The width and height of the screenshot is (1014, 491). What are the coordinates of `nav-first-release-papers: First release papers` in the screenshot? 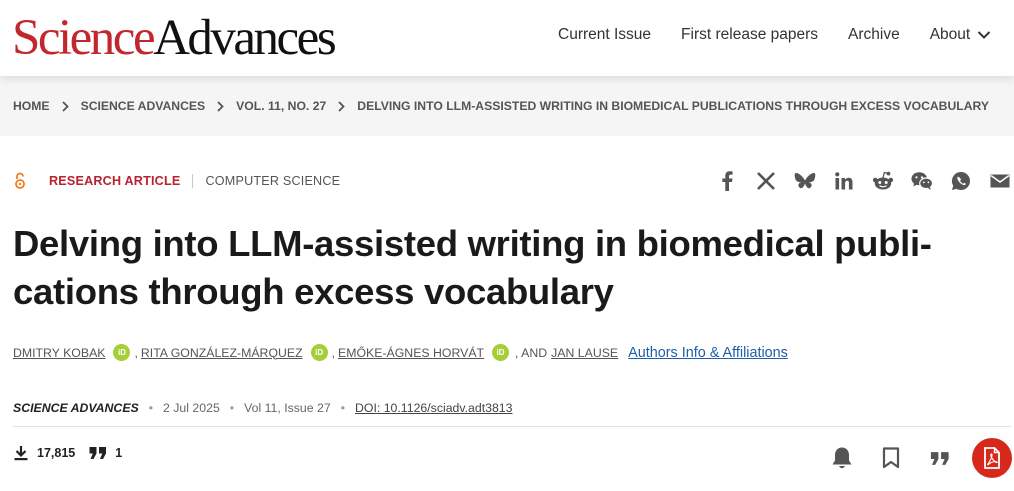 It's located at (749, 35).